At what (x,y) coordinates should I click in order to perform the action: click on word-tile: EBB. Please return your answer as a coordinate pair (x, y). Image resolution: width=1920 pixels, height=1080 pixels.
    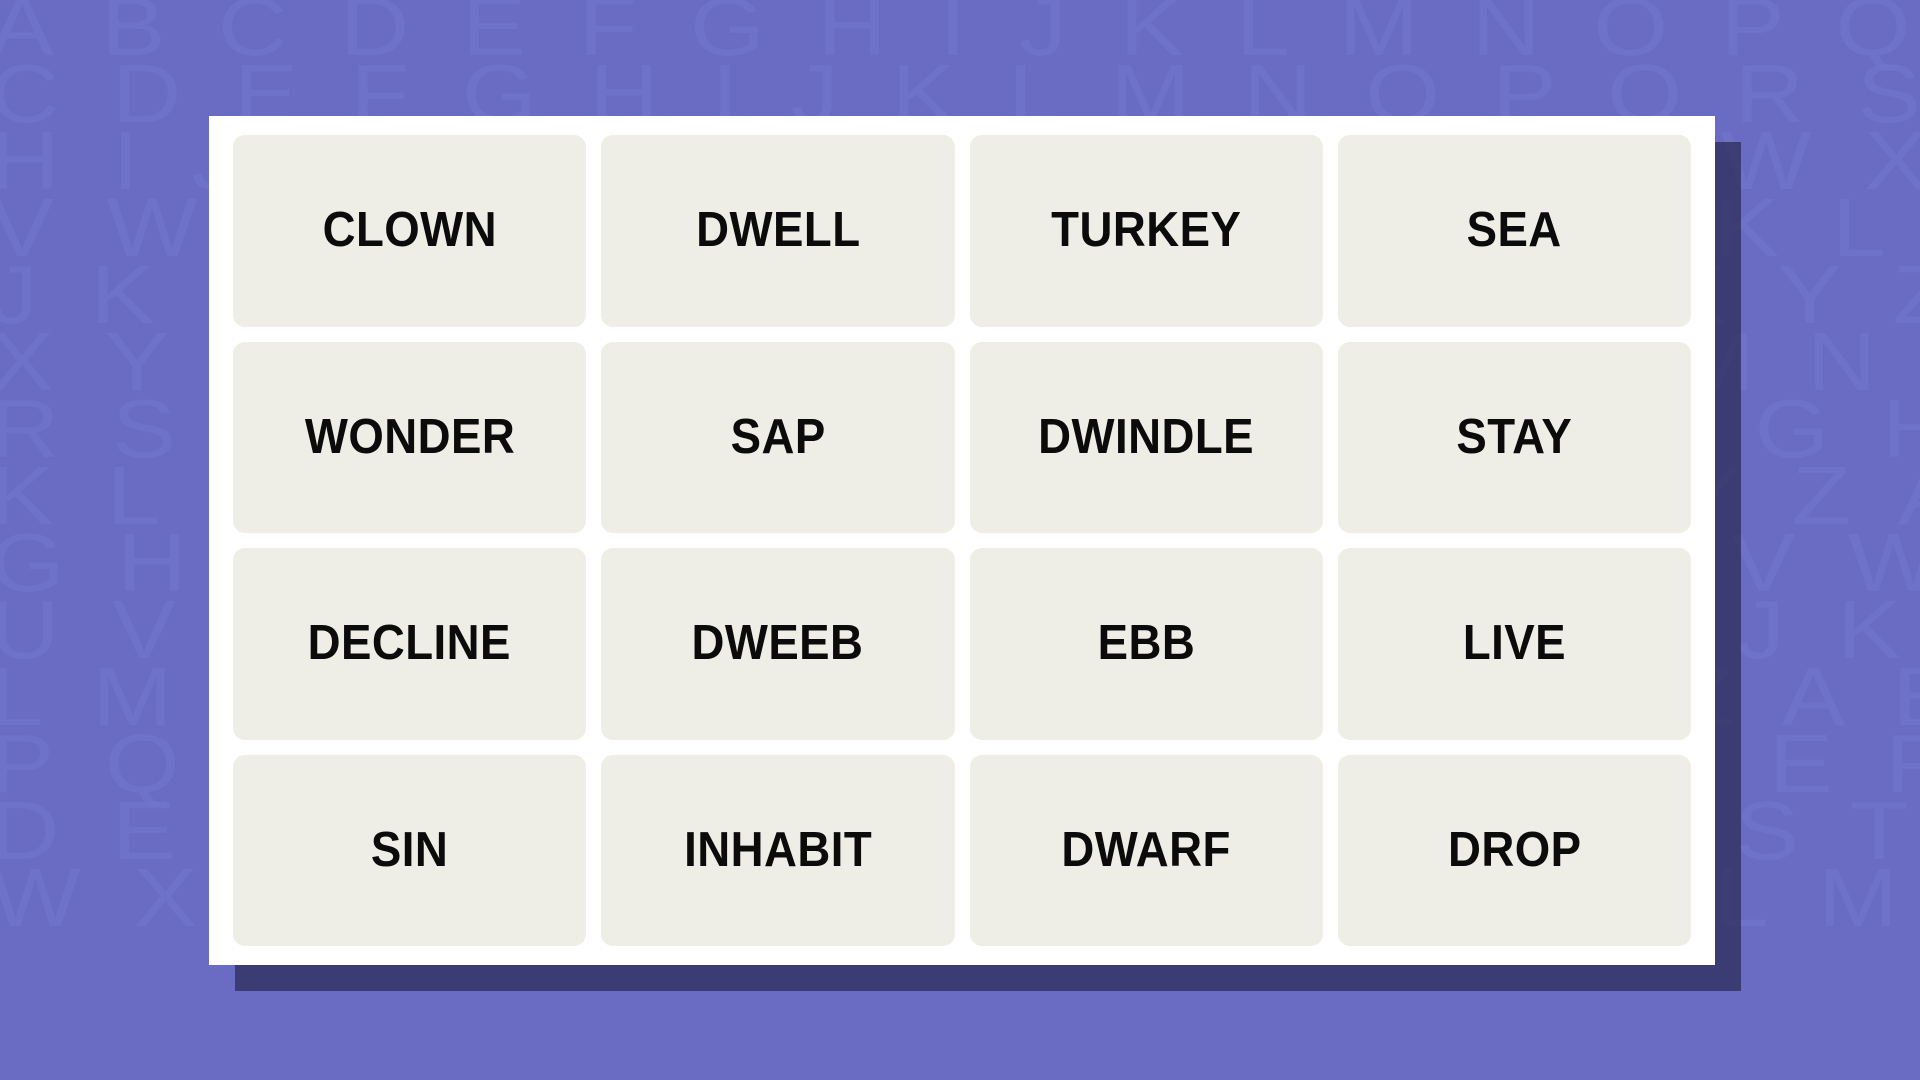
    Looking at the image, I should click on (1146, 644).